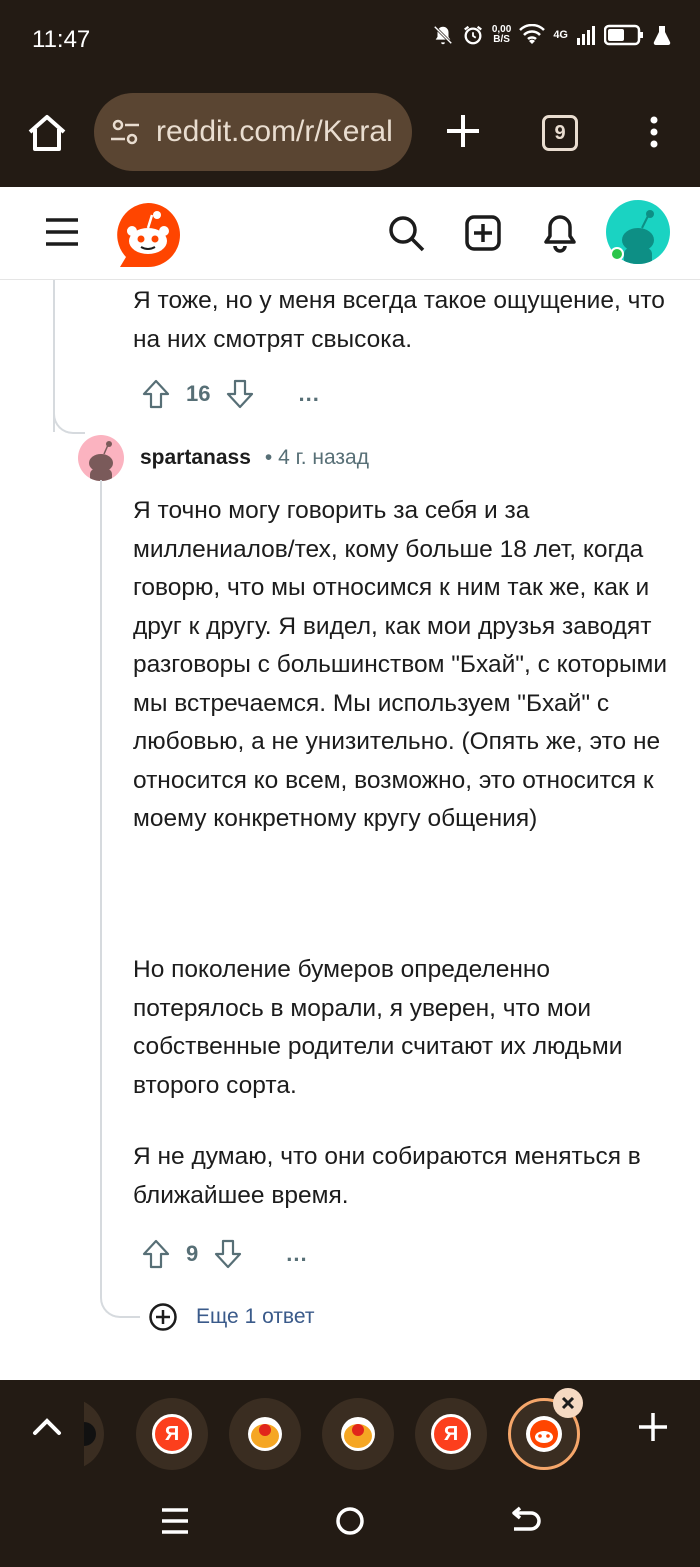 This screenshot has width=700, height=1567. I want to click on more-menu-icon, so click(654, 132).